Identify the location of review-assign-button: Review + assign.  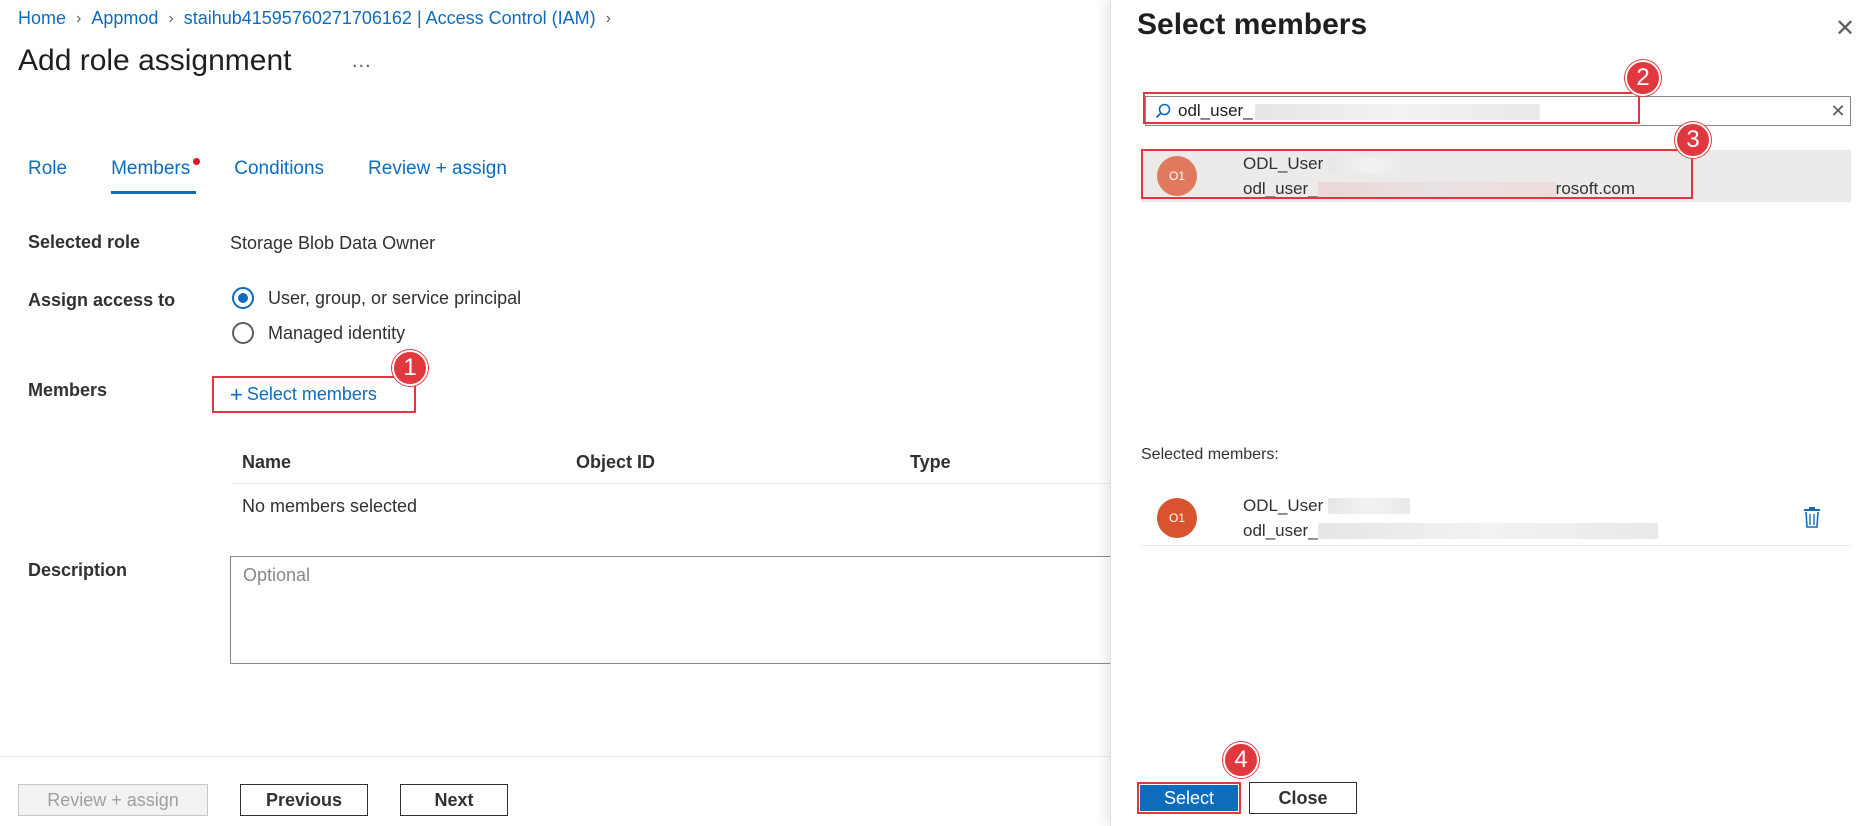
(113, 800).